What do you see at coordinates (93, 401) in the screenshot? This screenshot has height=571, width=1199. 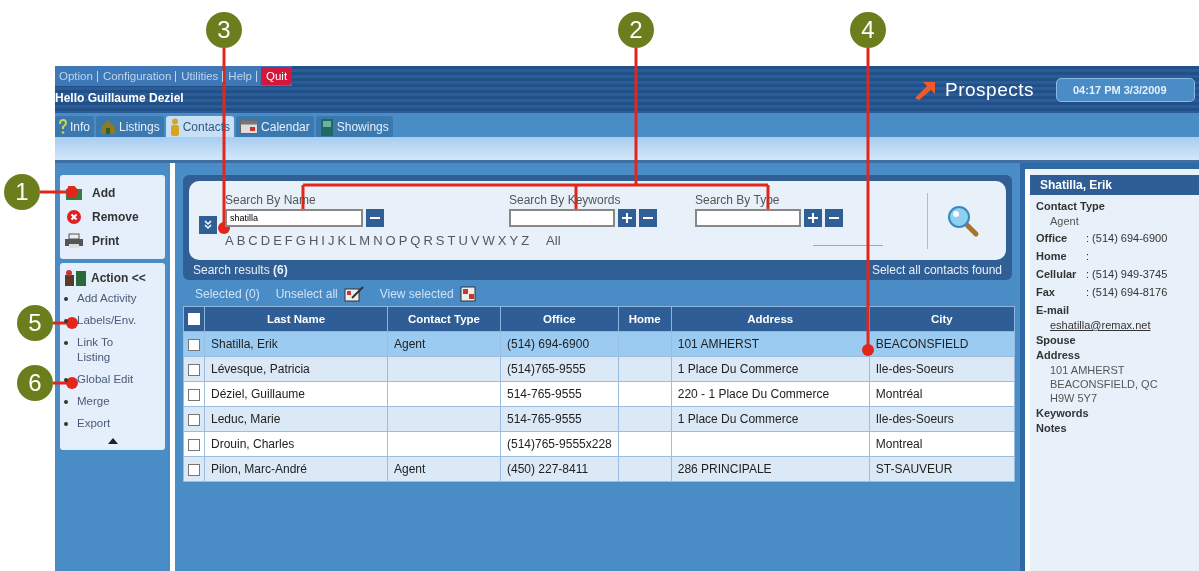 I see `action-link: Merge` at bounding box center [93, 401].